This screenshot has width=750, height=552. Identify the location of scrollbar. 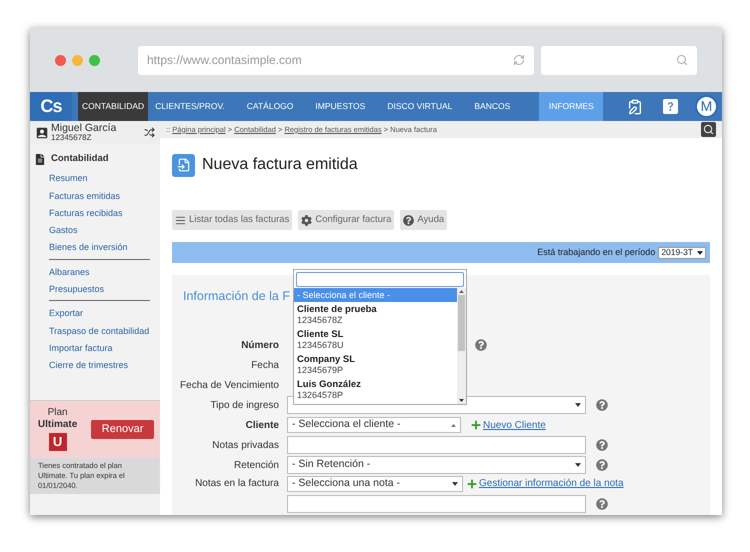
(461, 346).